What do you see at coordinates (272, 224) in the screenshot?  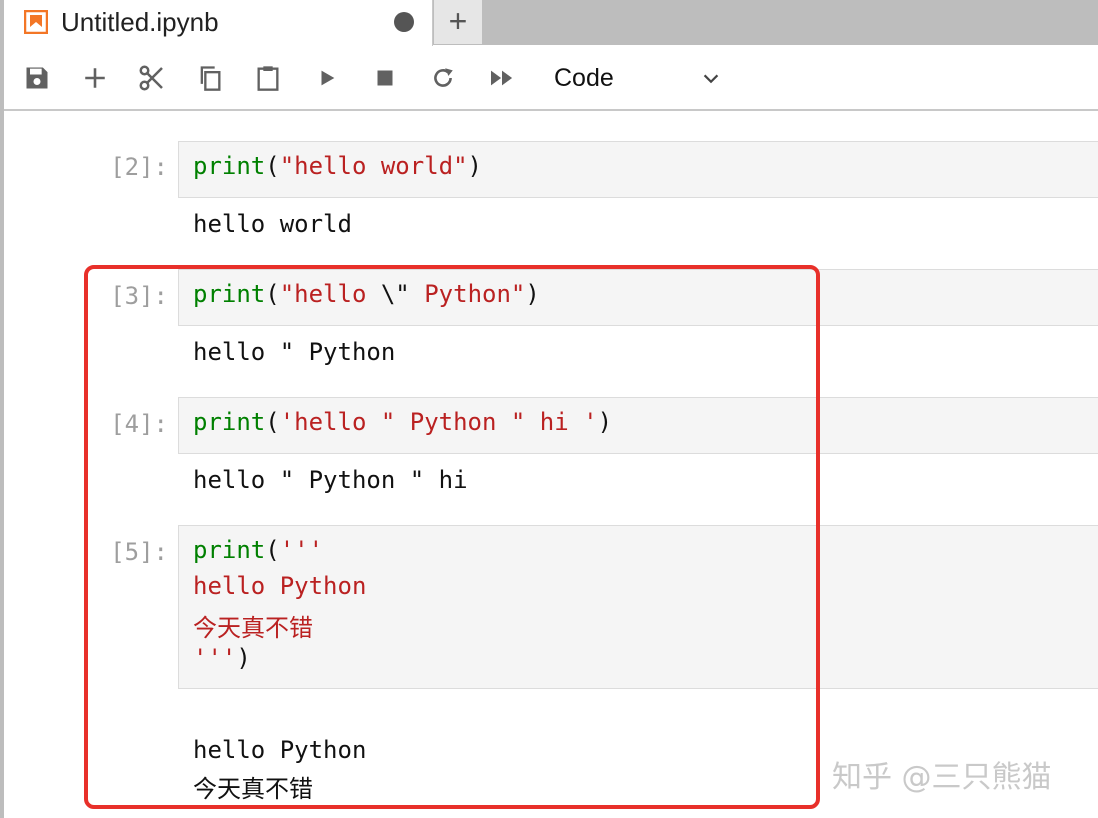 I see `output-line: hello world` at bounding box center [272, 224].